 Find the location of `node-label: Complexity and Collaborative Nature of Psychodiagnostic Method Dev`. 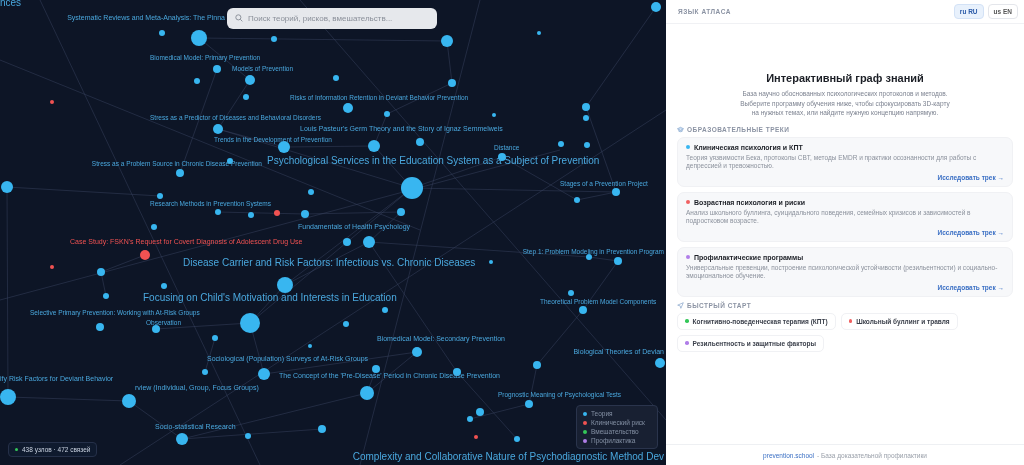

node-label: Complexity and Collaborative Nature of Psychodiagnostic Method Dev is located at coordinates (508, 457).